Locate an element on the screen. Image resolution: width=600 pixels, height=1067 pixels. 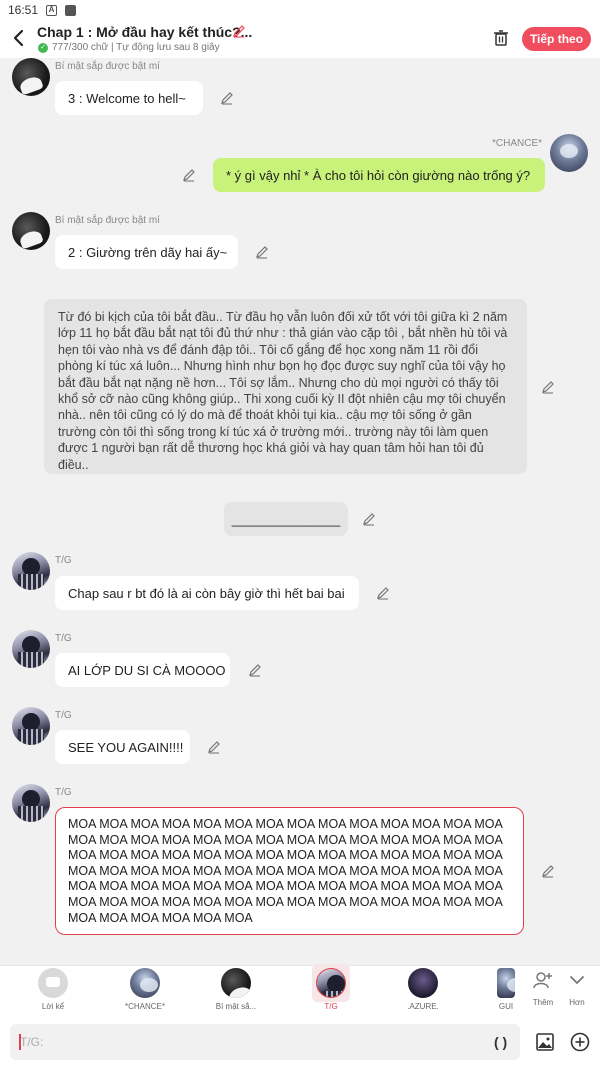
parenthesis-button: ( ) is located at coordinates (500, 1042).